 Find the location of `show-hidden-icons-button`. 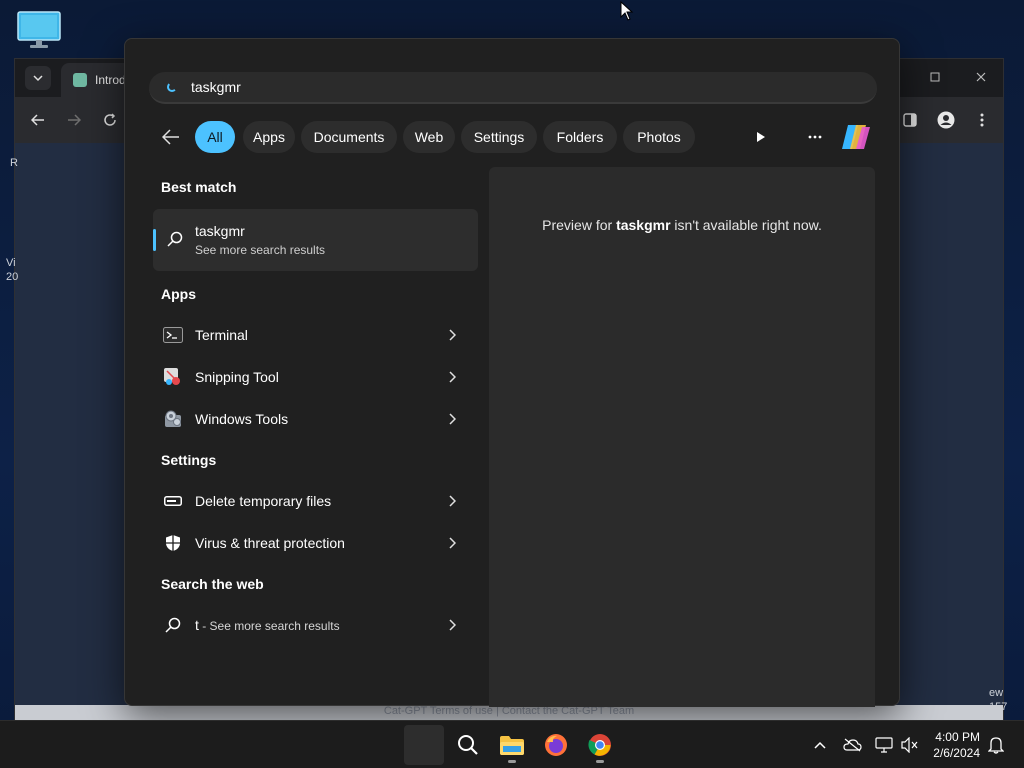

show-hidden-icons-button is located at coordinates (820, 745).